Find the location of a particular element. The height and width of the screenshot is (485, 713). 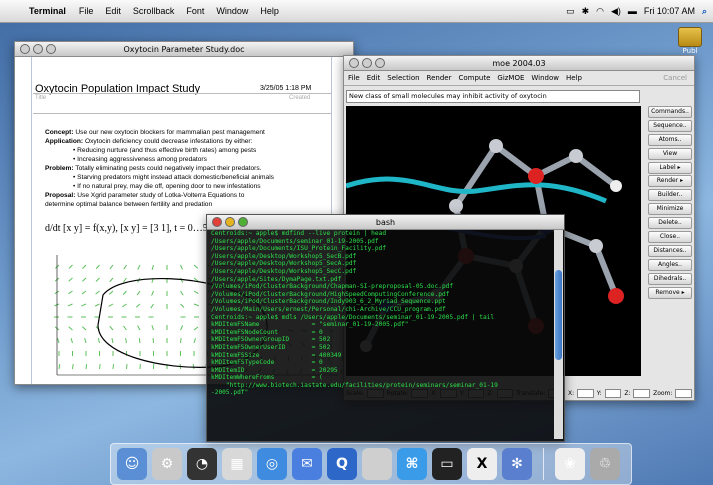

moe-button: Dihedrals.. is located at coordinates (670, 278).